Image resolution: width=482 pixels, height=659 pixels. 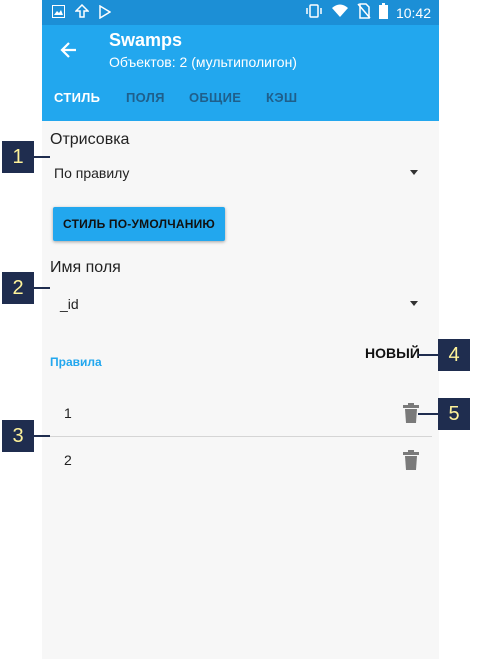 What do you see at coordinates (69, 50) in the screenshot?
I see `arrow-left-icon` at bounding box center [69, 50].